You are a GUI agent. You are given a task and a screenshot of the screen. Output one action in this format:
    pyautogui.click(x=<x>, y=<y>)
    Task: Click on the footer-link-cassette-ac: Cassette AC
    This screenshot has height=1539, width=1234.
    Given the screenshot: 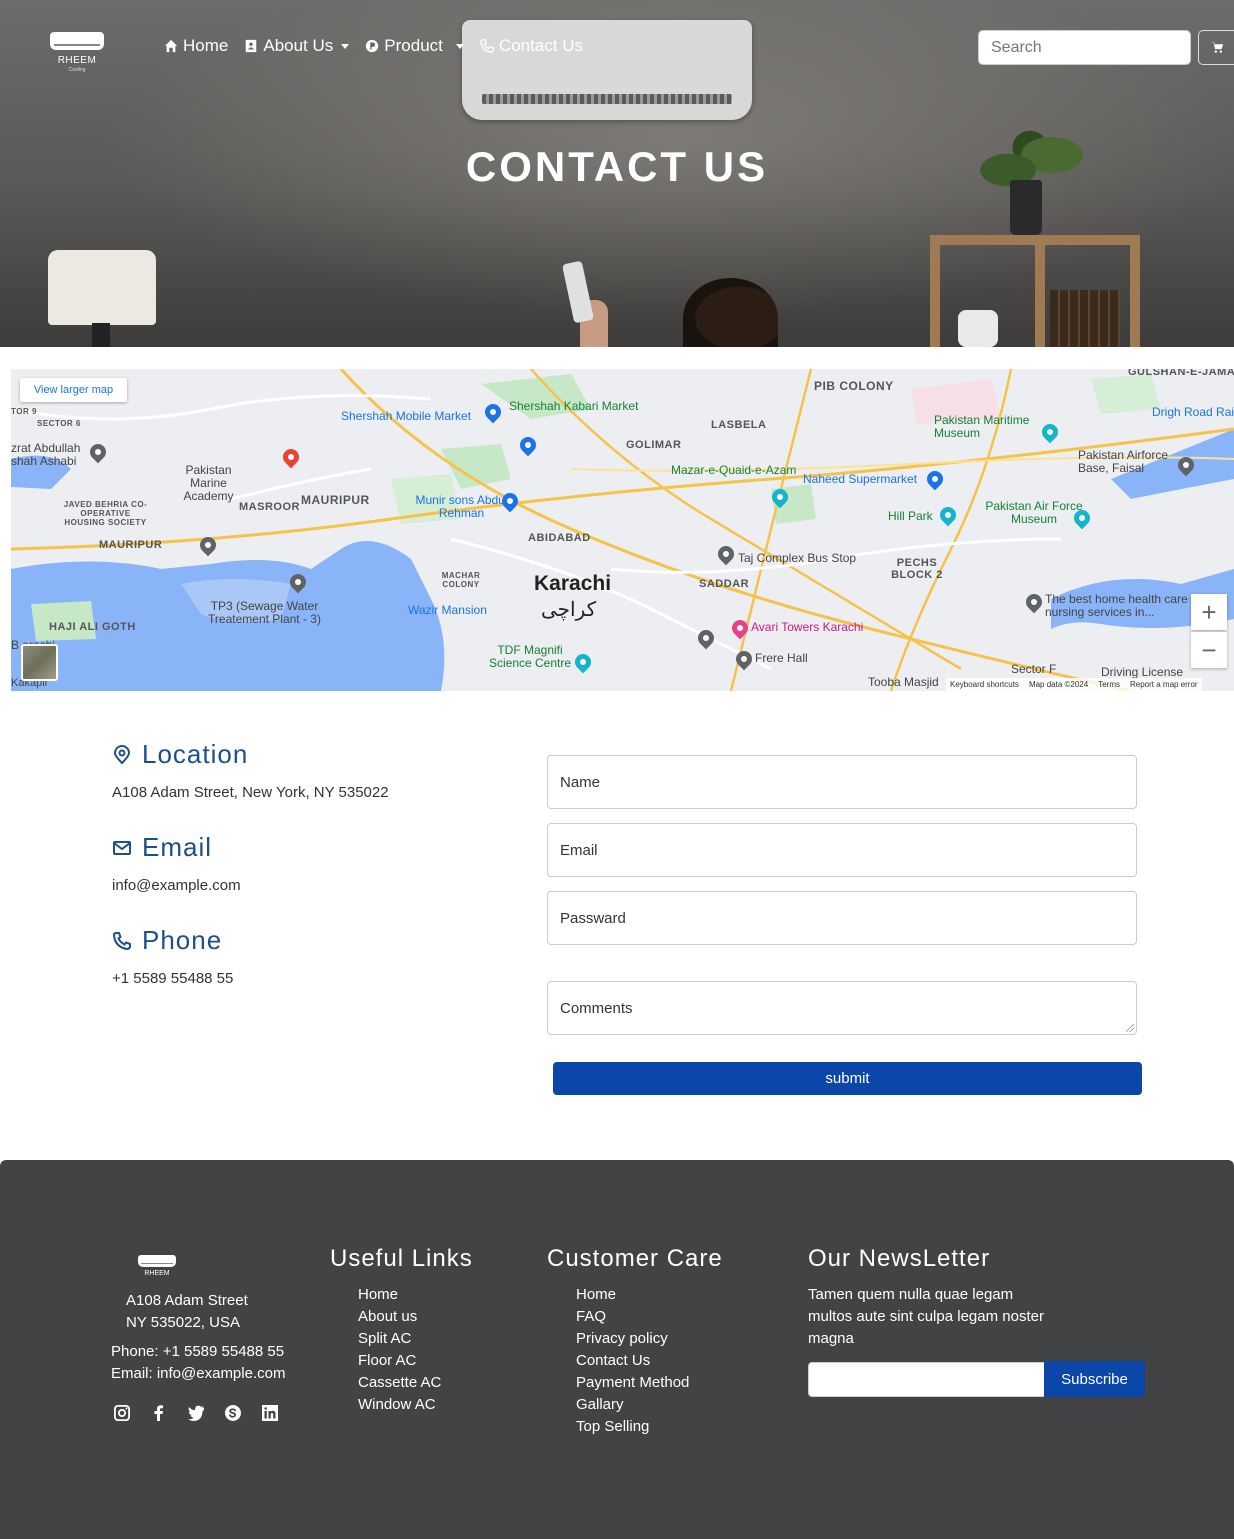 What is the action you would take?
    pyautogui.click(x=399, y=1383)
    